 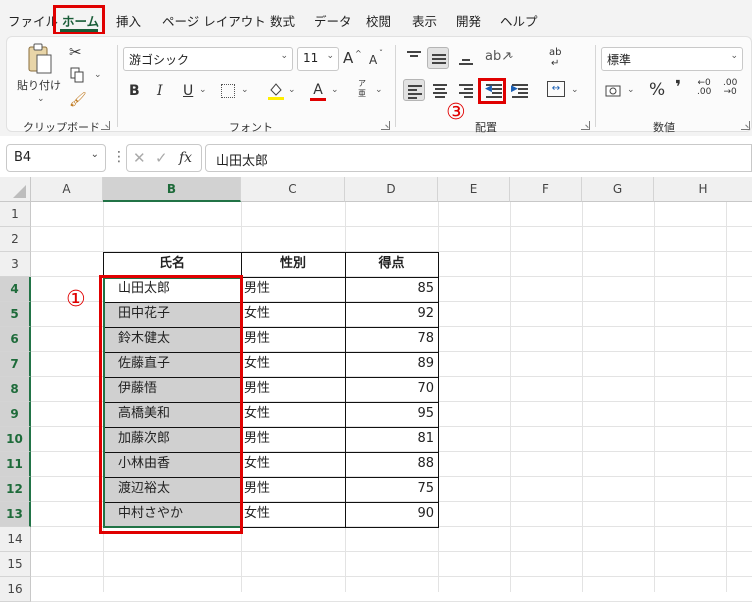 What do you see at coordinates (33, 20) in the screenshot?
I see `tab-file: ファイル` at bounding box center [33, 20].